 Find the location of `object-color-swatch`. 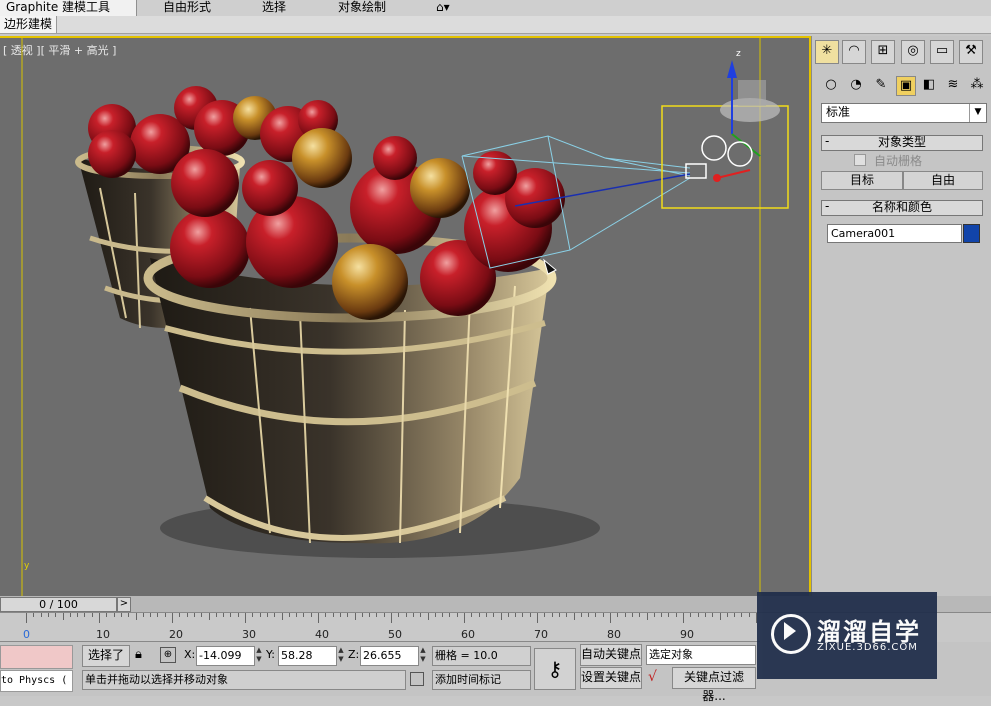

object-color-swatch is located at coordinates (971, 233).